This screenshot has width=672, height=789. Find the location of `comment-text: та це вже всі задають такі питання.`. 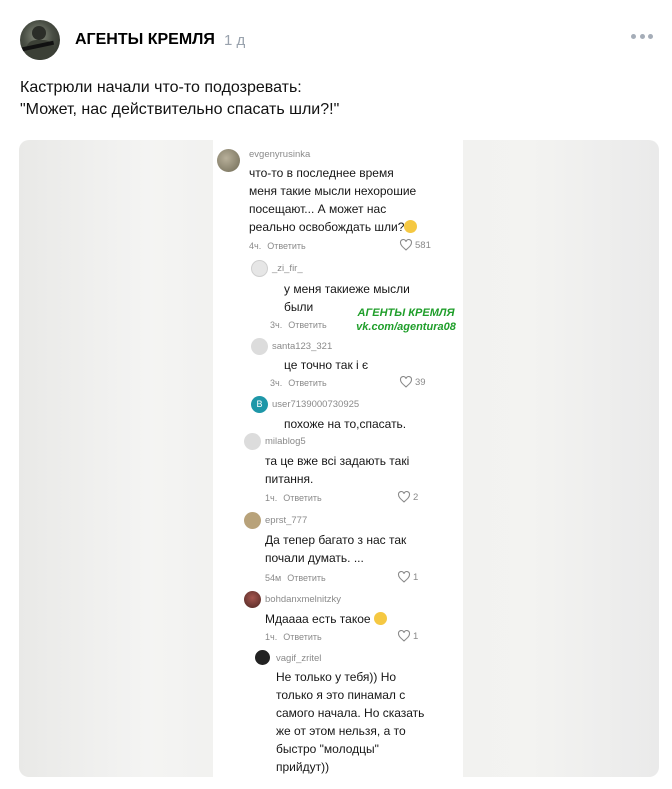

comment-text: та це вже всі задають такі питання. is located at coordinates (337, 470).